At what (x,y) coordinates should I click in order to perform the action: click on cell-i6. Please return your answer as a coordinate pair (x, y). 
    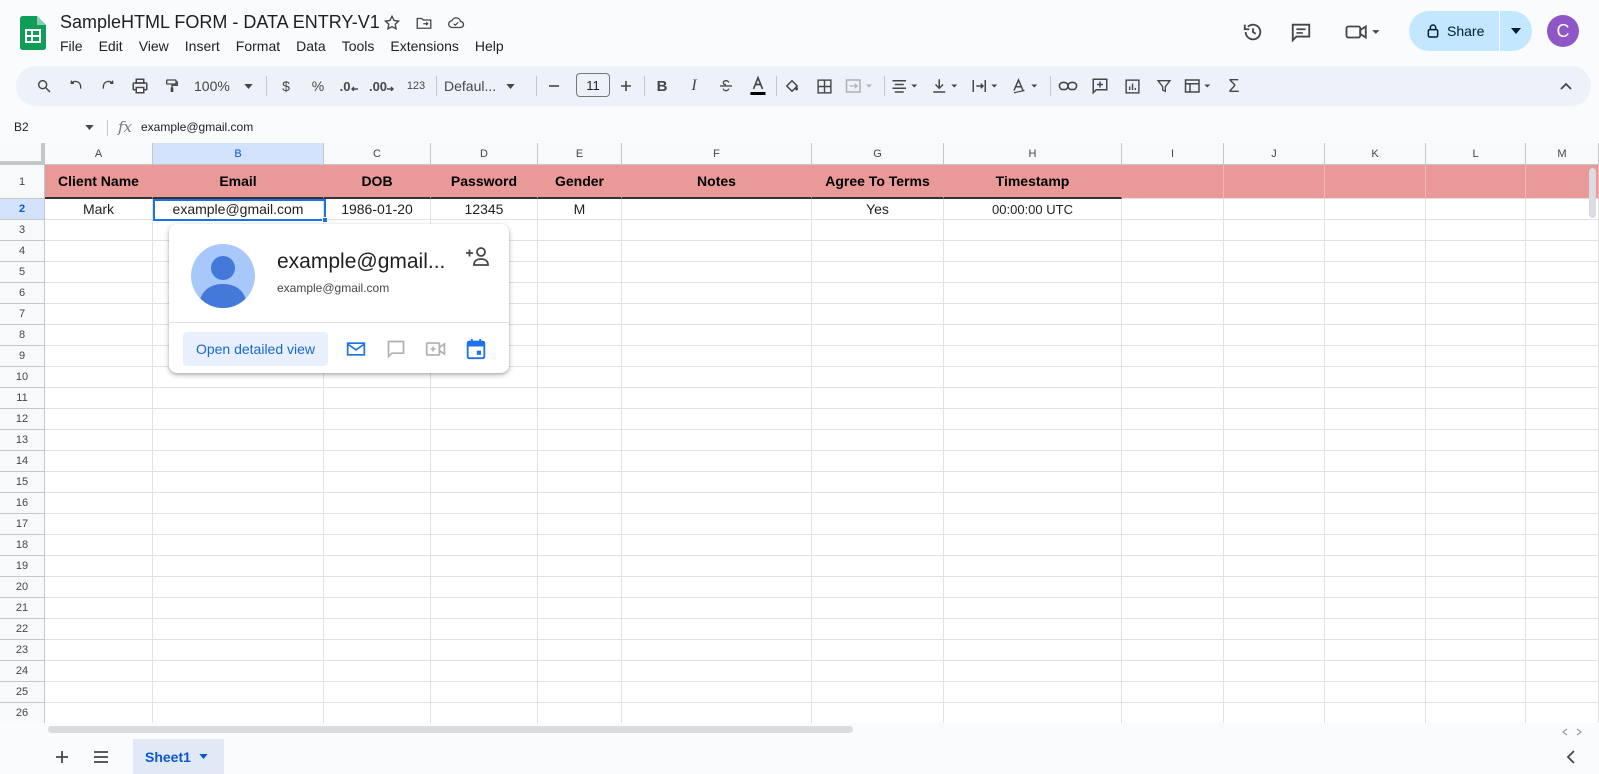
    Looking at the image, I should click on (1173, 293).